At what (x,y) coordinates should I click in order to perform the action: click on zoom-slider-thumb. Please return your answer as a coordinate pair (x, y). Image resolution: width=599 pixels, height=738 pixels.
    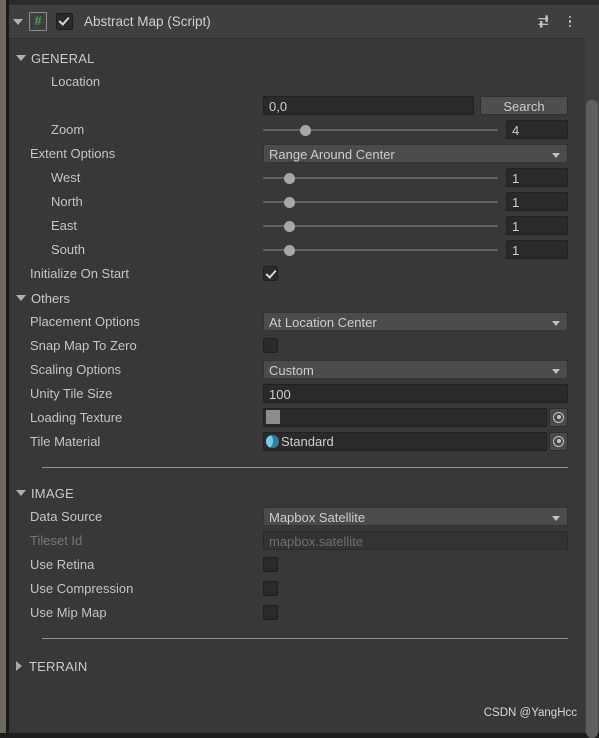
    Looking at the image, I should click on (306, 130).